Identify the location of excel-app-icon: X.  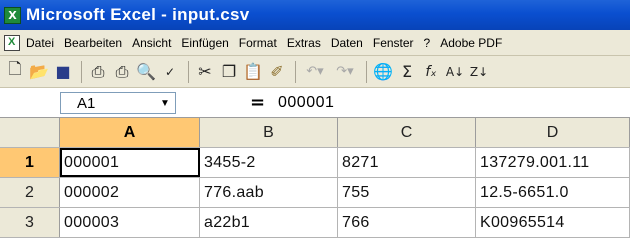
(12, 15).